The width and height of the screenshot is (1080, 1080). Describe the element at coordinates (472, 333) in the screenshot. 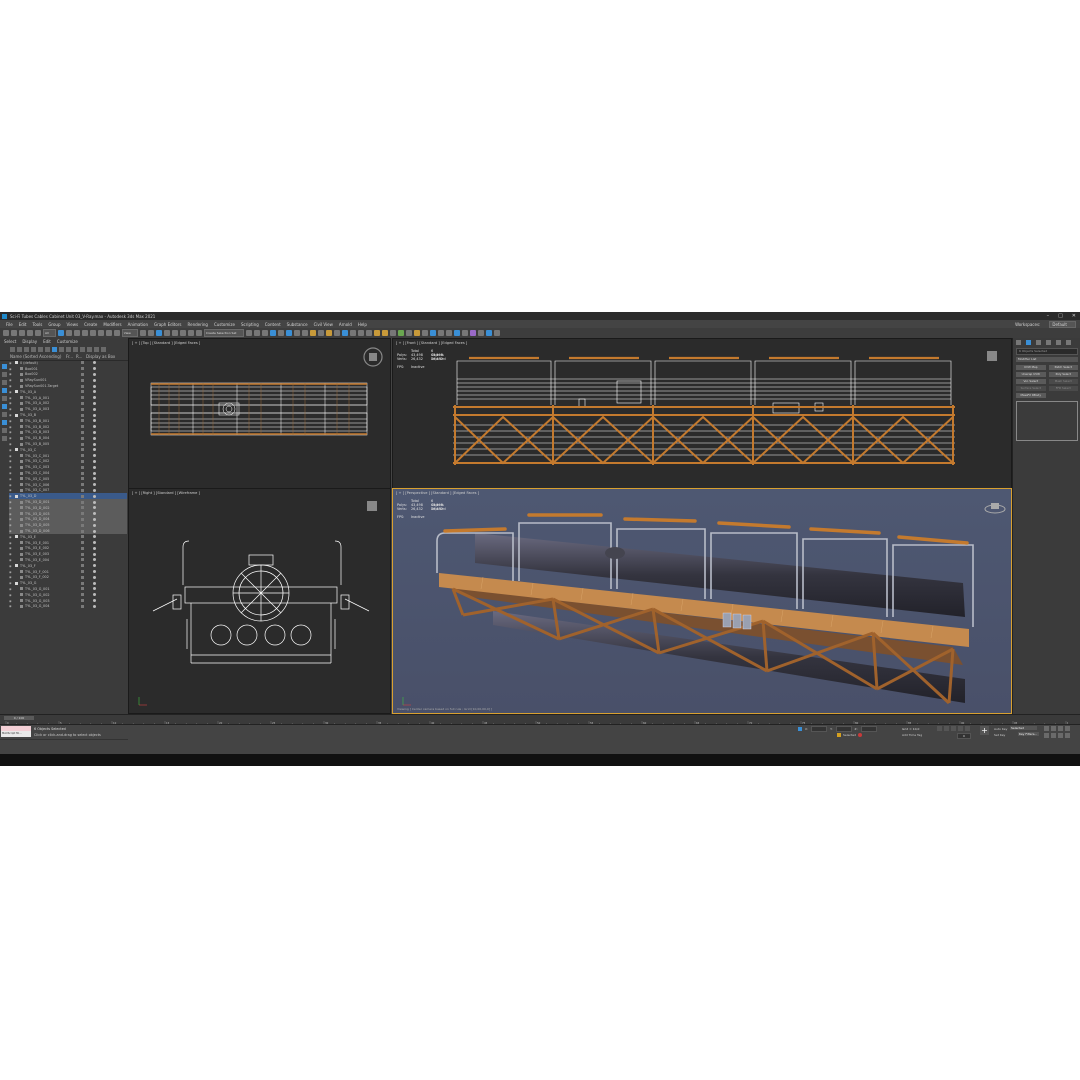

I see `arnold-render-icon` at that location.